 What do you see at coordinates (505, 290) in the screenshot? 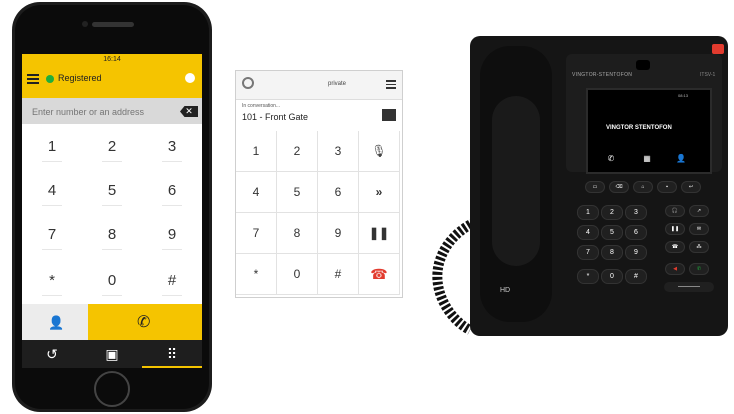
I see `hd-label: HD` at bounding box center [505, 290].